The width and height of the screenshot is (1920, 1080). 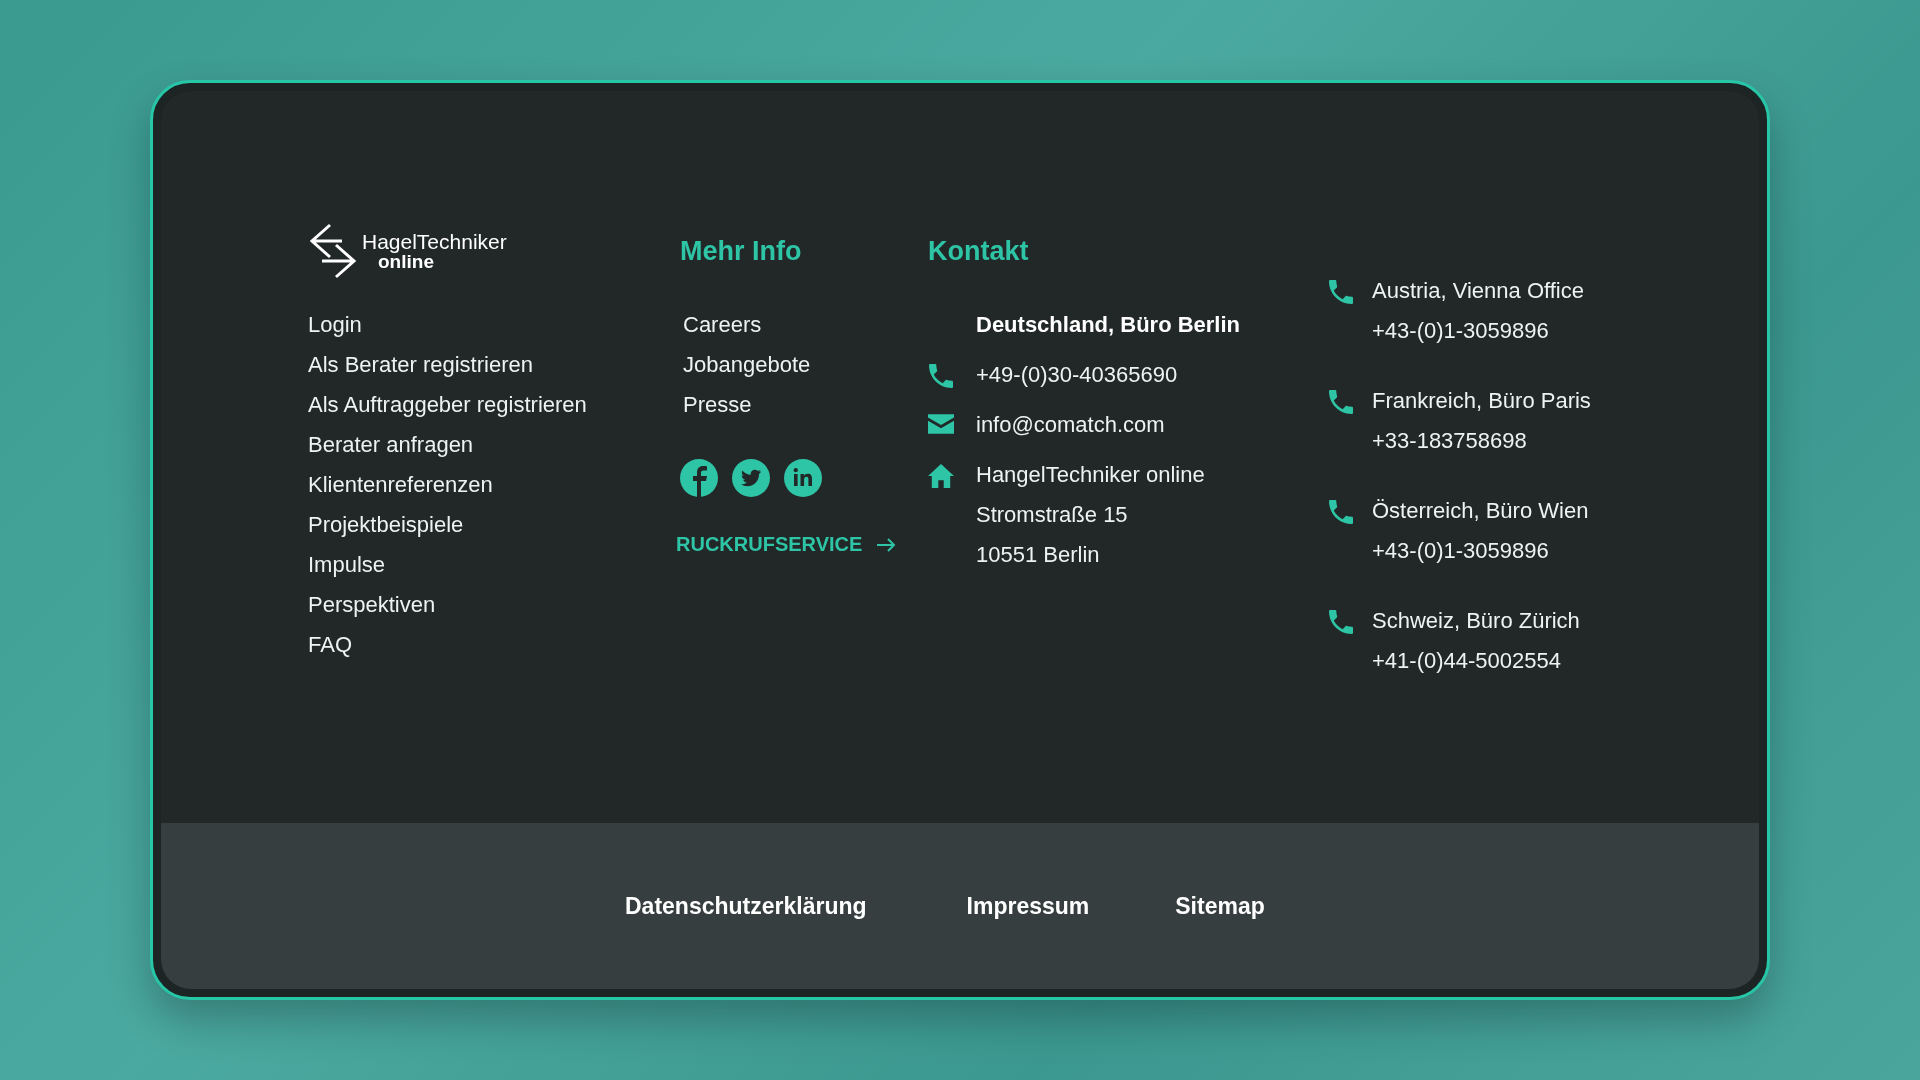 What do you see at coordinates (347, 565) in the screenshot?
I see `footer-link: Impulse` at bounding box center [347, 565].